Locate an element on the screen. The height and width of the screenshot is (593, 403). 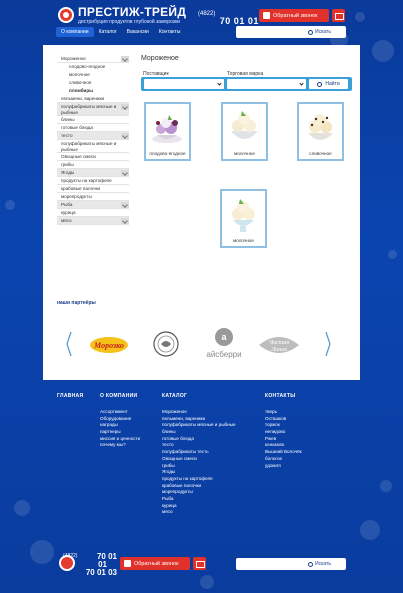
product-card: сливочное is located at coordinates (320, 131).